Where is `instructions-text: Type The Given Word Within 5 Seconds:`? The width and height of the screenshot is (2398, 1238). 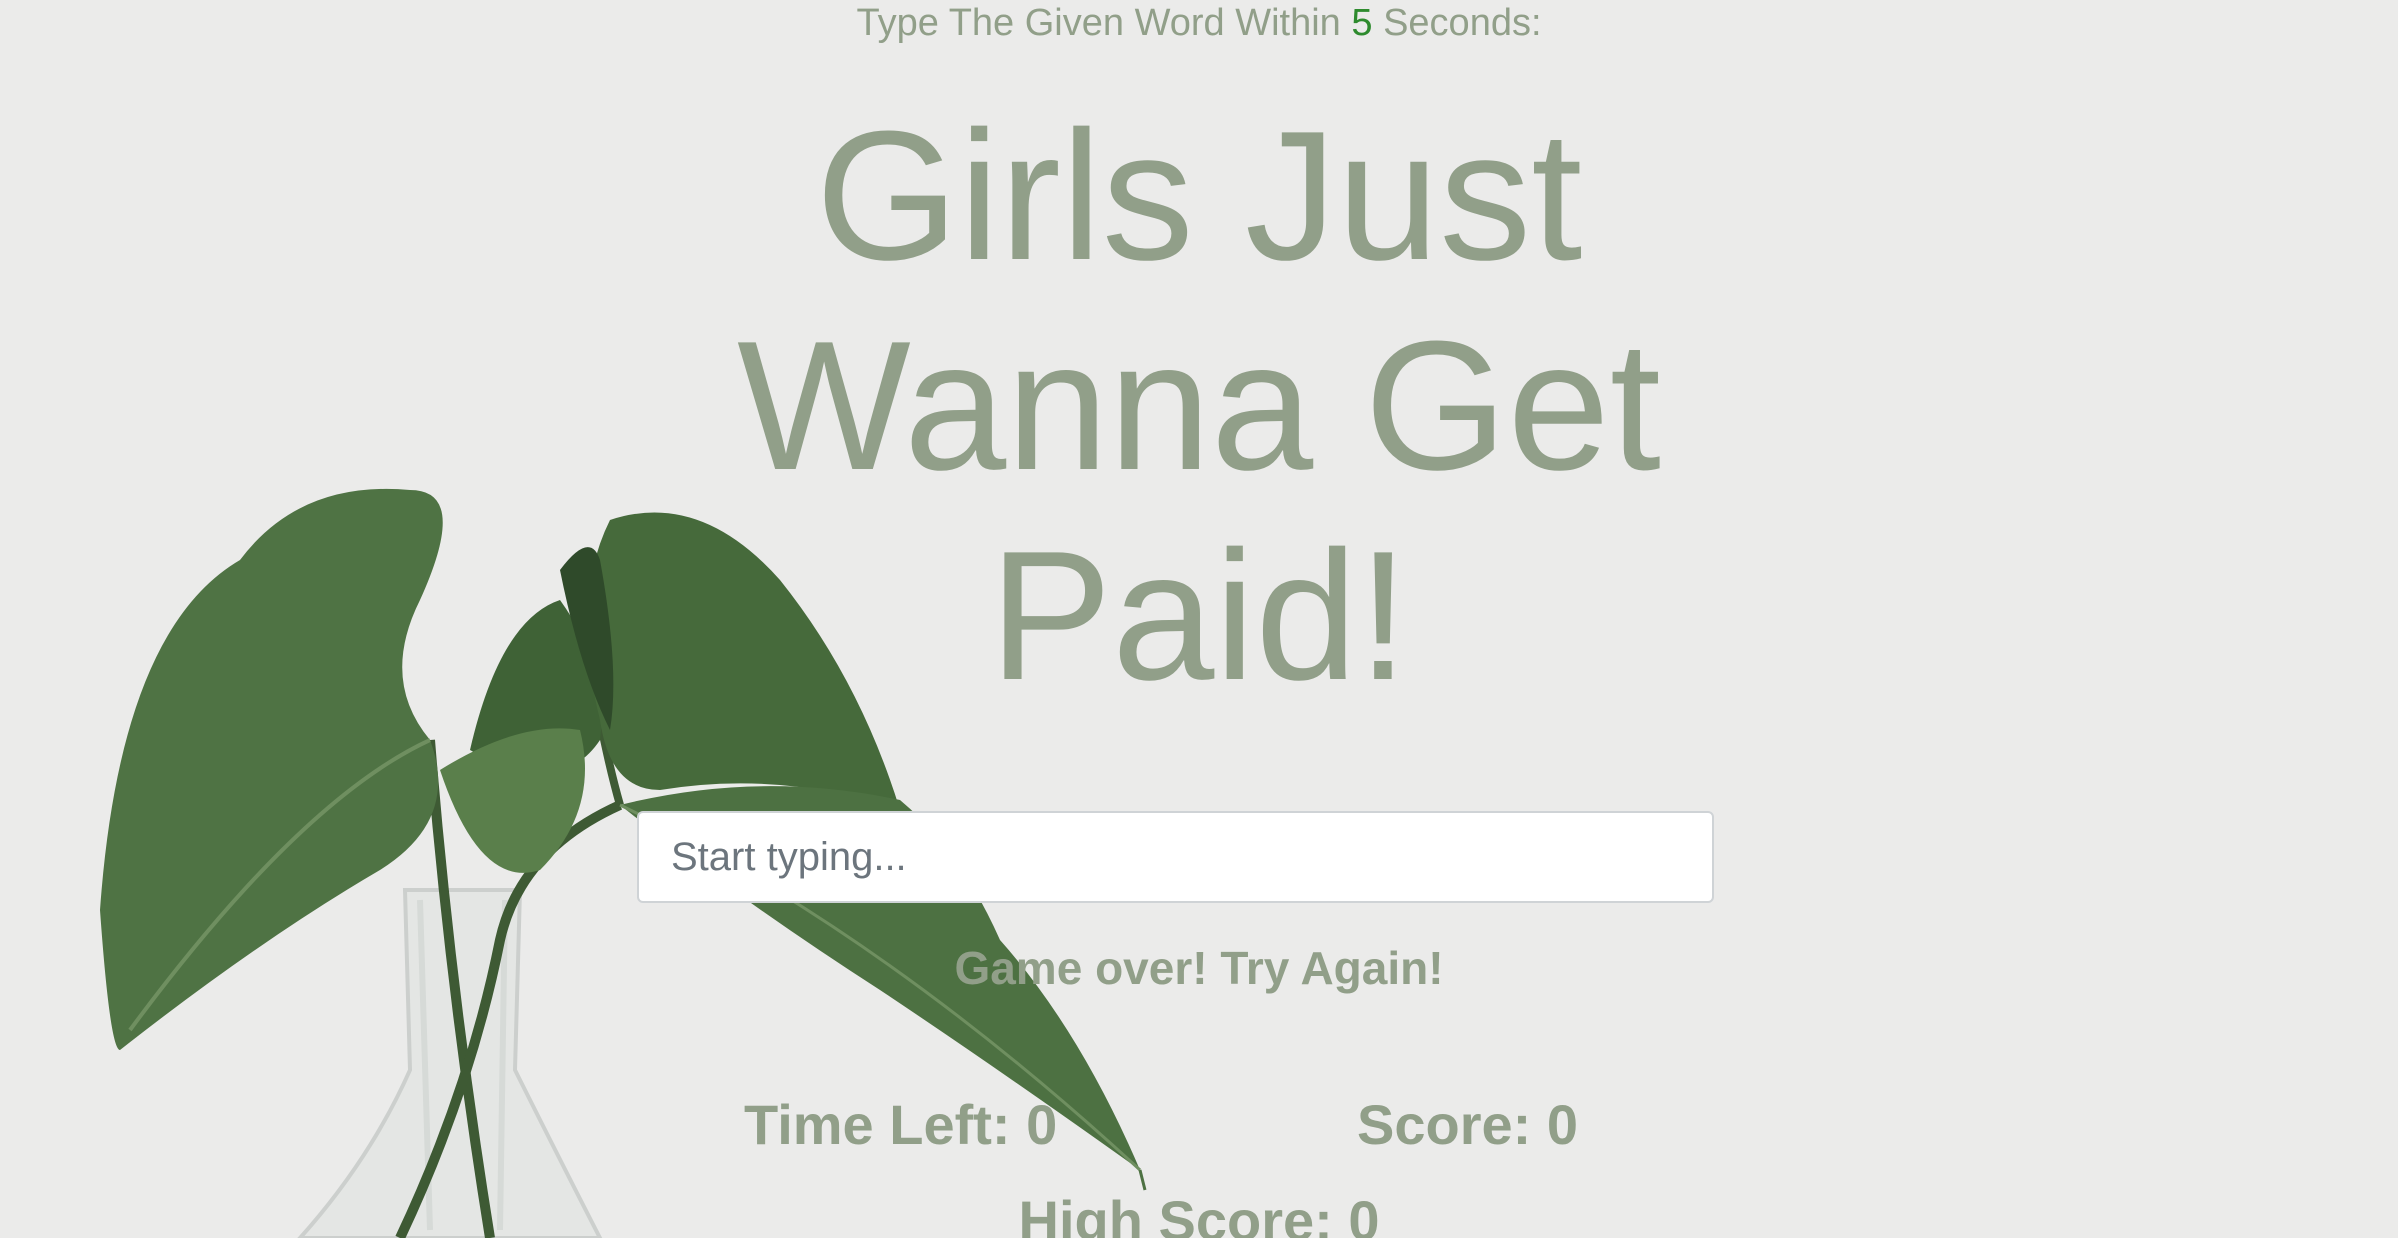
instructions-text: Type The Given Word Within 5 Seconds: is located at coordinates (1199, 23).